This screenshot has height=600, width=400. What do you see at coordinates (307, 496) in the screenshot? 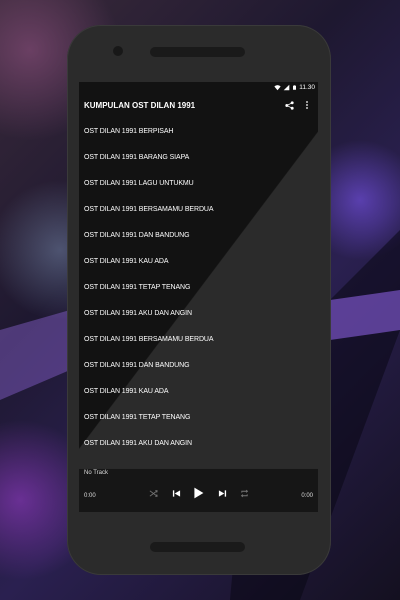
I see `track-duration: 0:00` at bounding box center [307, 496].